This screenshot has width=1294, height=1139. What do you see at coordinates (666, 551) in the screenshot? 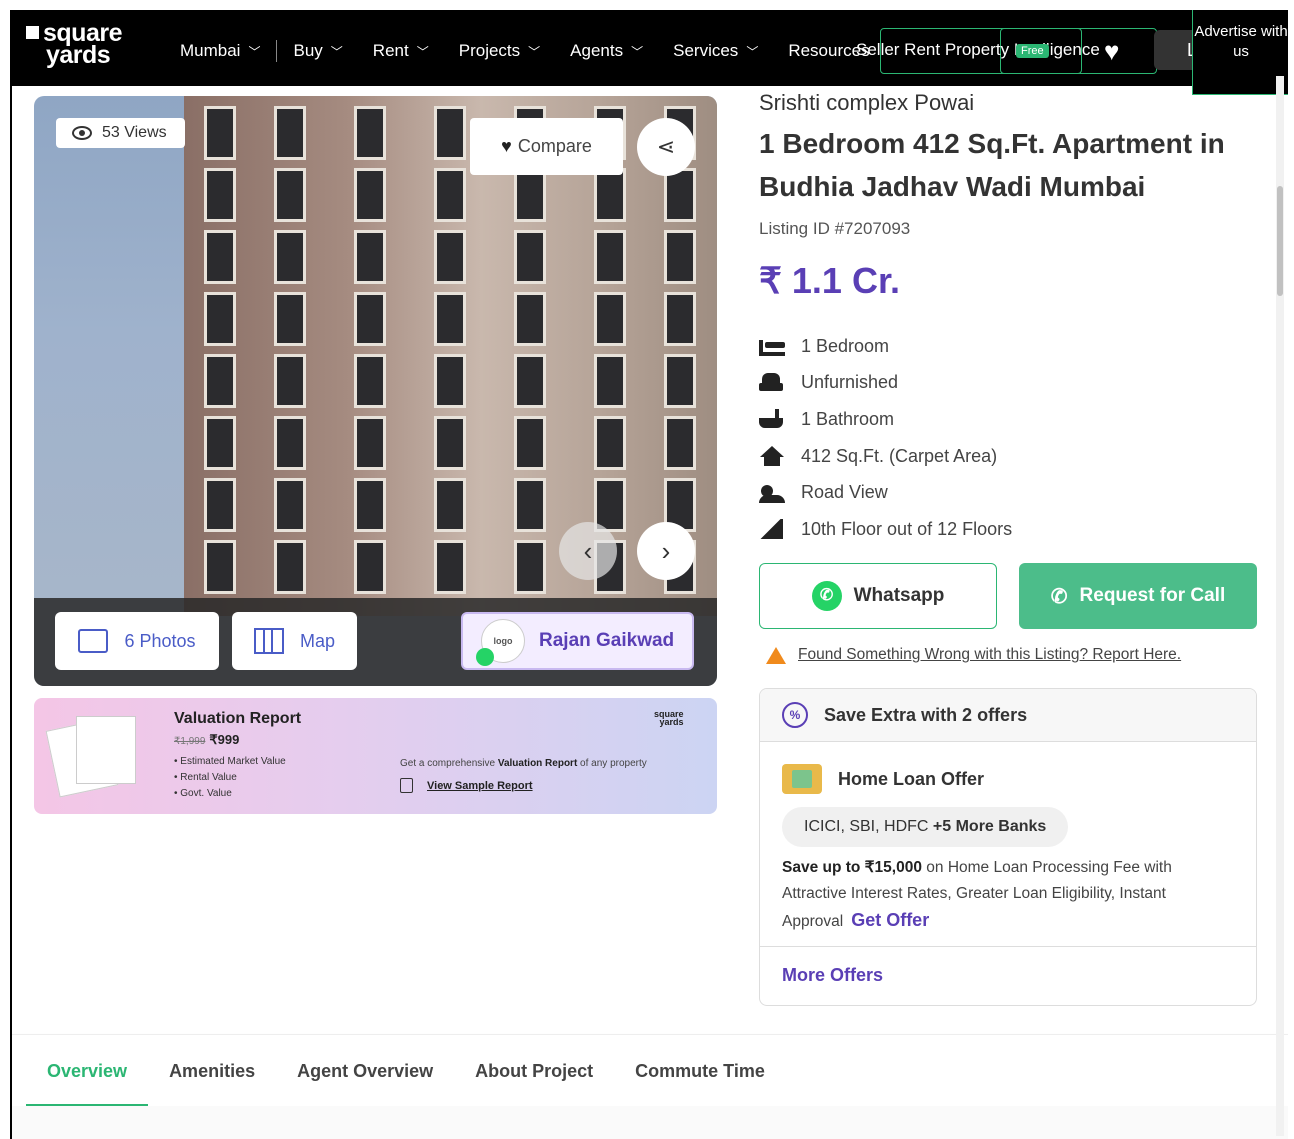
I see `next-image-button: ›` at bounding box center [666, 551].